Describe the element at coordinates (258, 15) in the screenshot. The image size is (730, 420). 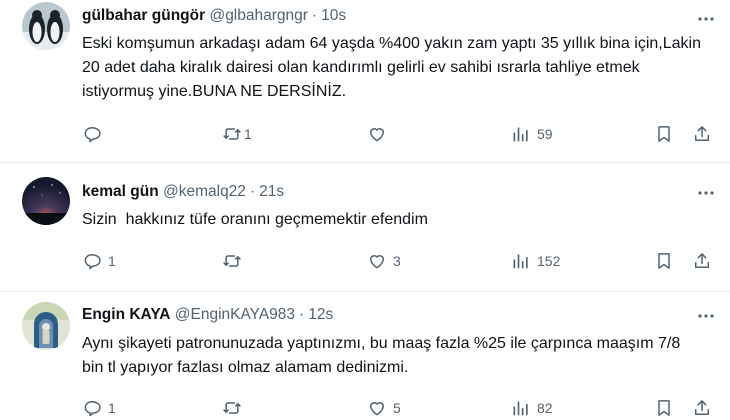
I see `author-handle: @glbahargngr` at that location.